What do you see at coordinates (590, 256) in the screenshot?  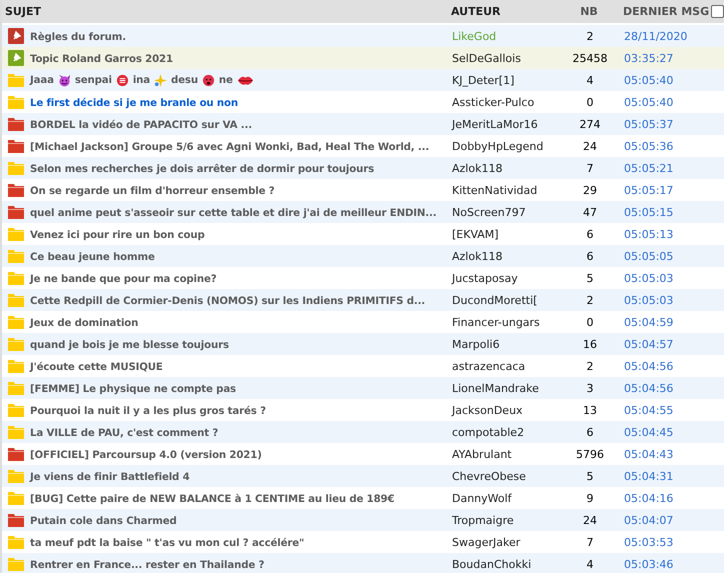 I see `message-count: 6` at bounding box center [590, 256].